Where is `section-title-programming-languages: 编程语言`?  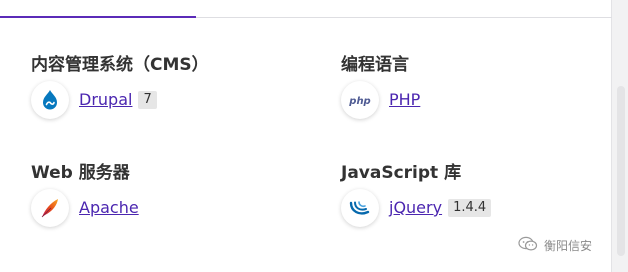 section-title-programming-languages: 编程语言 is located at coordinates (375, 65).